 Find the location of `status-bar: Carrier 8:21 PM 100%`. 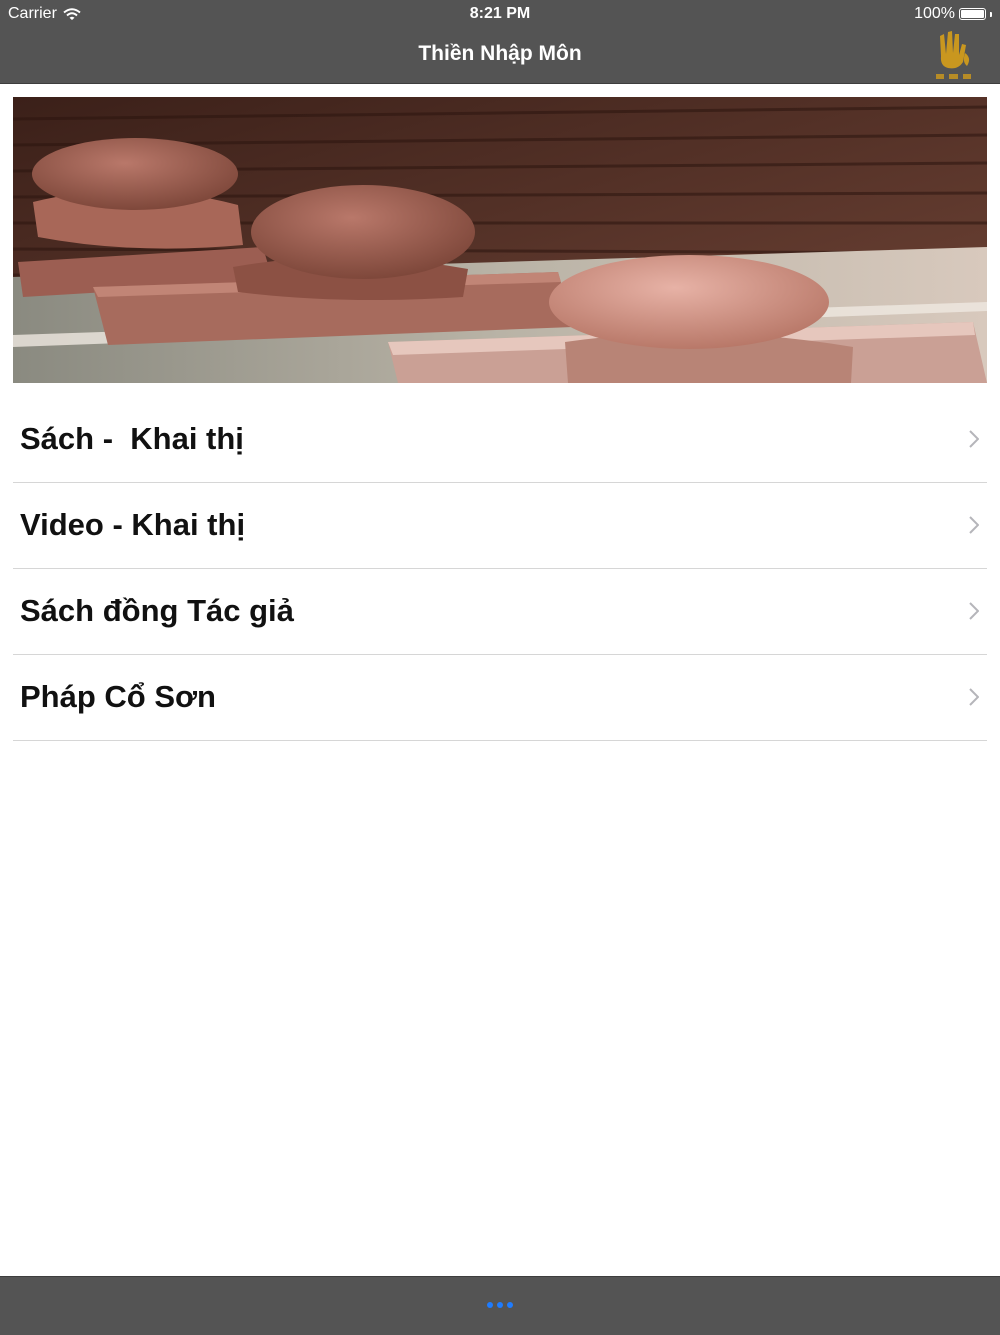

status-bar: Carrier 8:21 PM 100% is located at coordinates (500, 14).